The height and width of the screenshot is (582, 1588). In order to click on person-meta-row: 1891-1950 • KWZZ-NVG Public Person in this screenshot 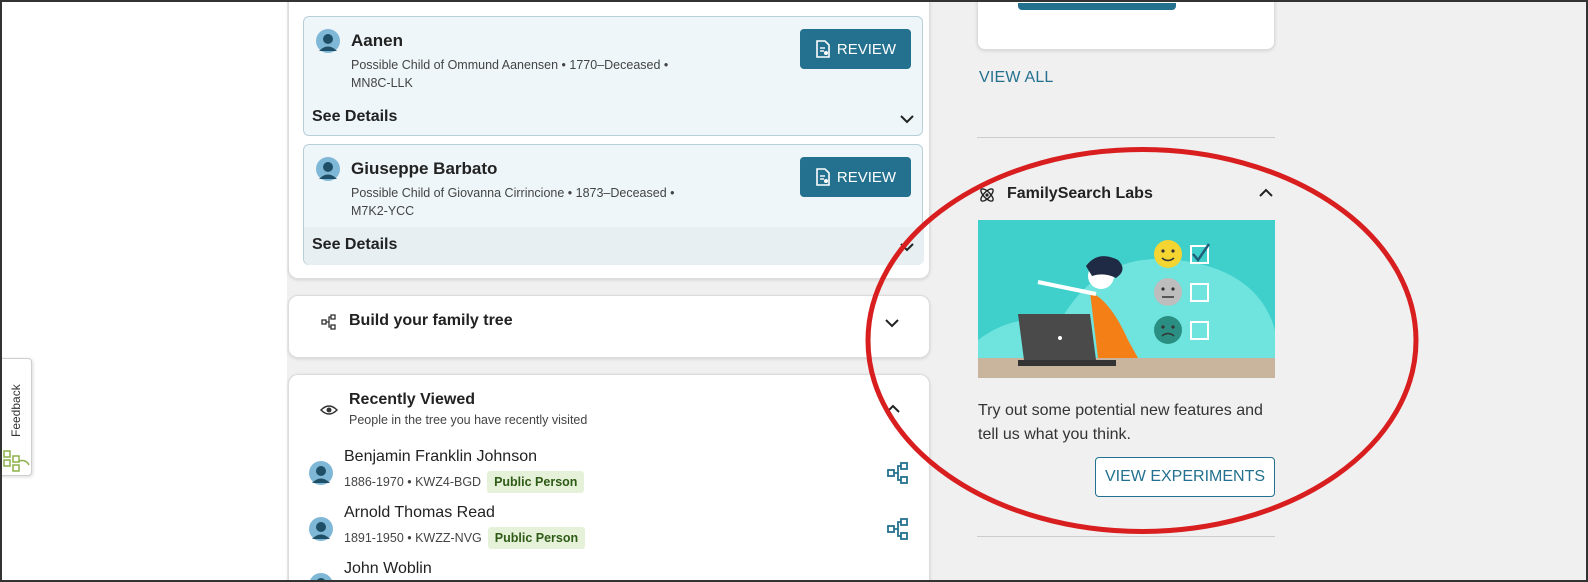, I will do `click(465, 538)`.